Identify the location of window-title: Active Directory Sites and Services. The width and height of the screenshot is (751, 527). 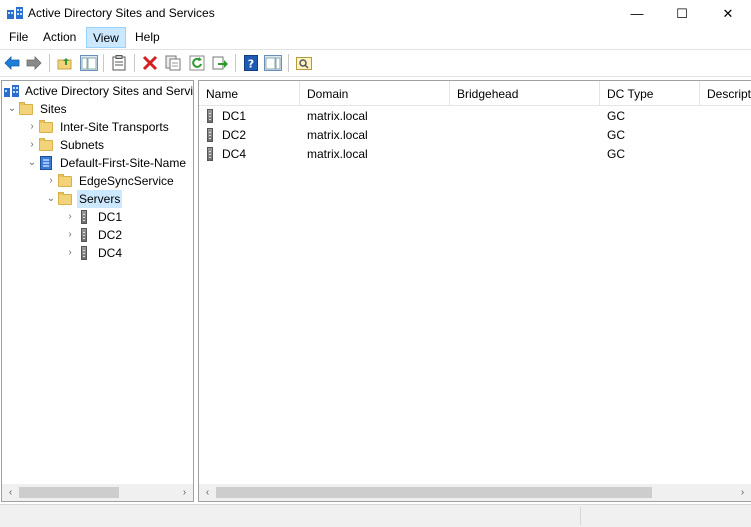
(121, 13).